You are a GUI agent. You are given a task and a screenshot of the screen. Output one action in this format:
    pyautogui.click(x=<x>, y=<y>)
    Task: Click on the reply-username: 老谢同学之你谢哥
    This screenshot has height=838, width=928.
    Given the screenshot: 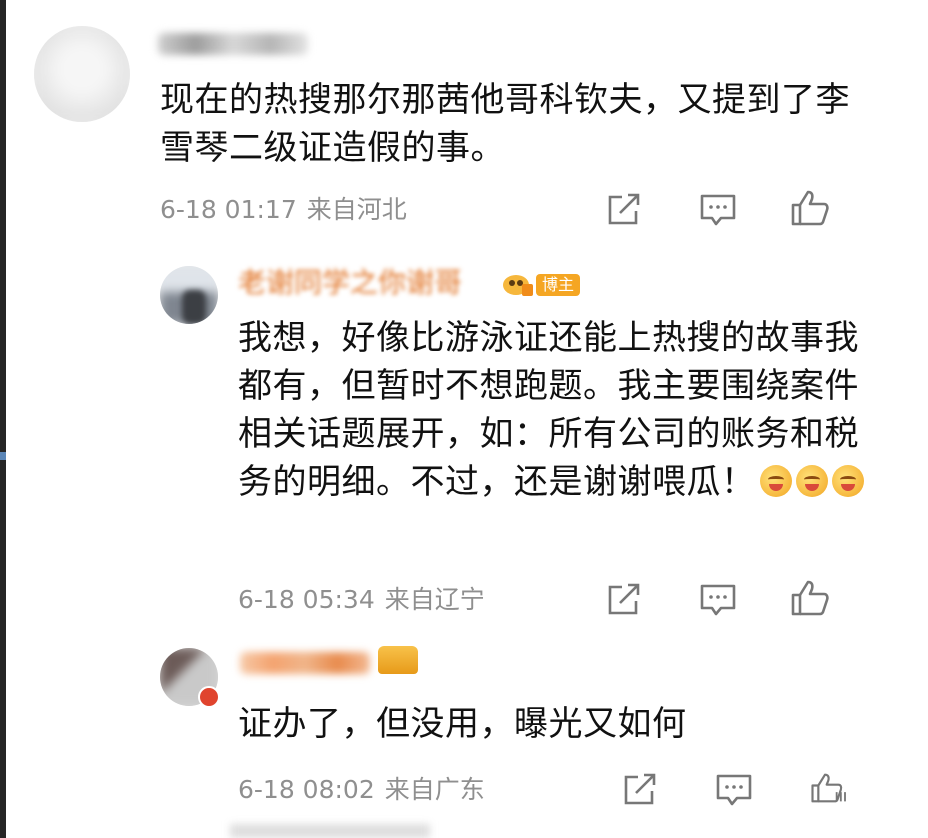 What is the action you would take?
    pyautogui.click(x=350, y=283)
    